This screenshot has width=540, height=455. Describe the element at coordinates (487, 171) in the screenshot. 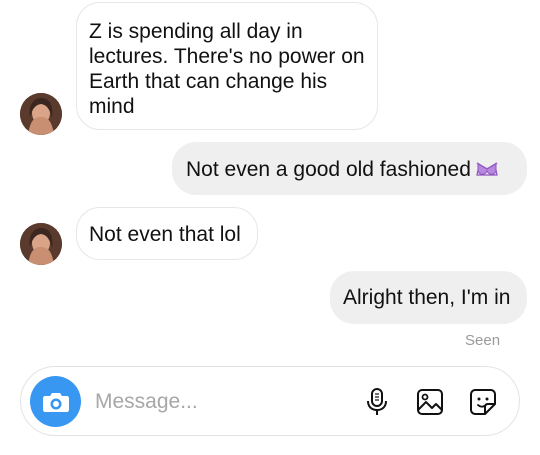

I see `bra-emoji-icon` at that location.